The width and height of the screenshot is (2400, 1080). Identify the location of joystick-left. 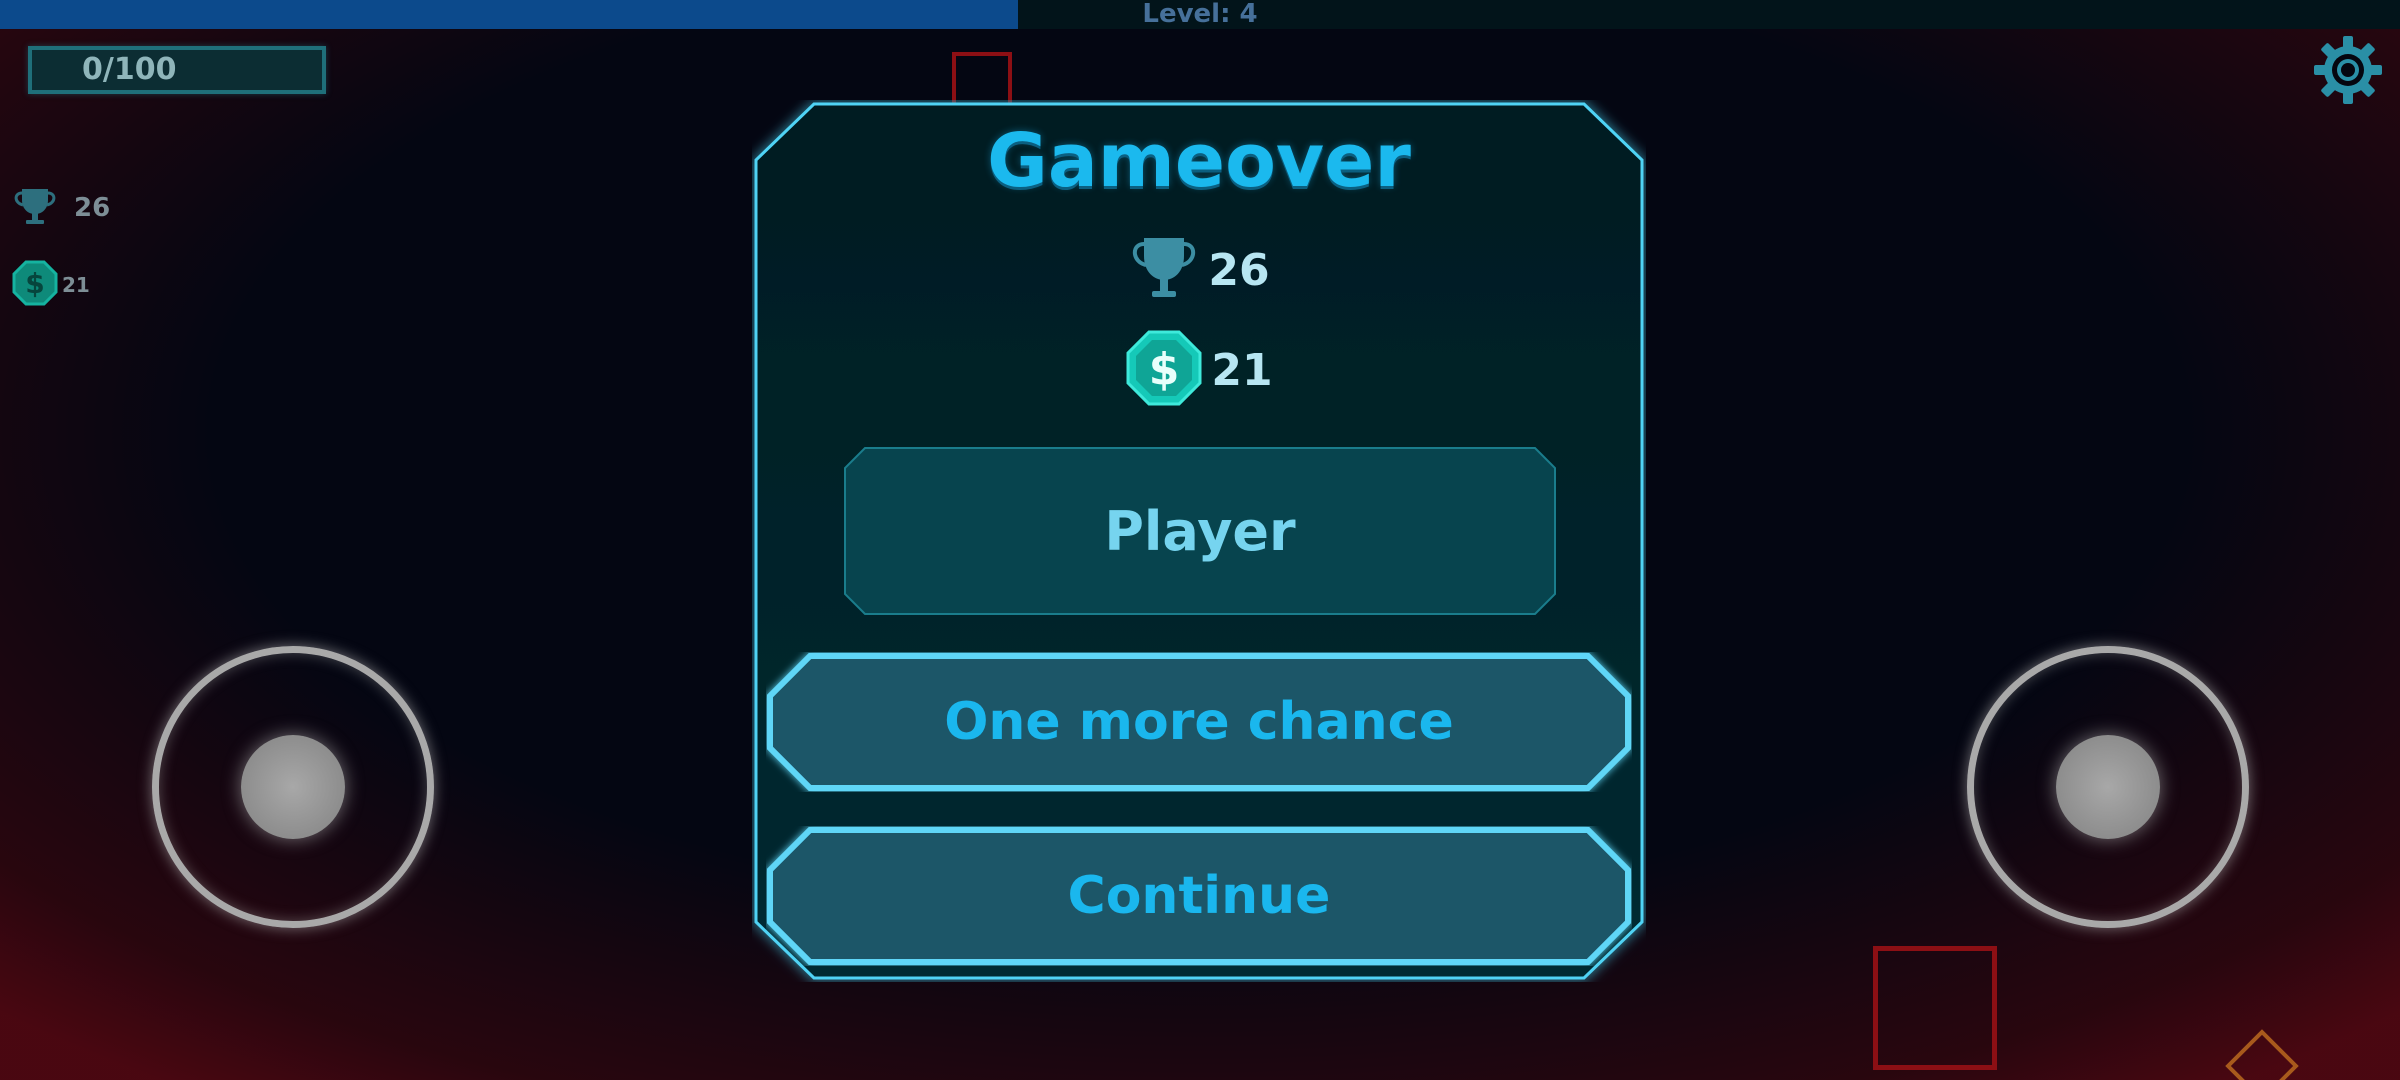
(293, 787).